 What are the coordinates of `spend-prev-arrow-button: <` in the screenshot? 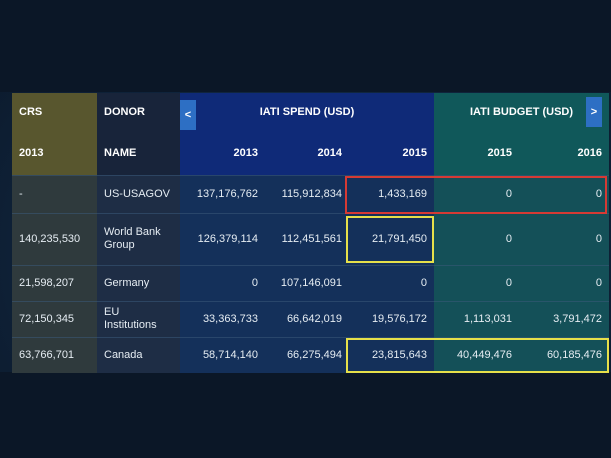 It's located at (188, 115).